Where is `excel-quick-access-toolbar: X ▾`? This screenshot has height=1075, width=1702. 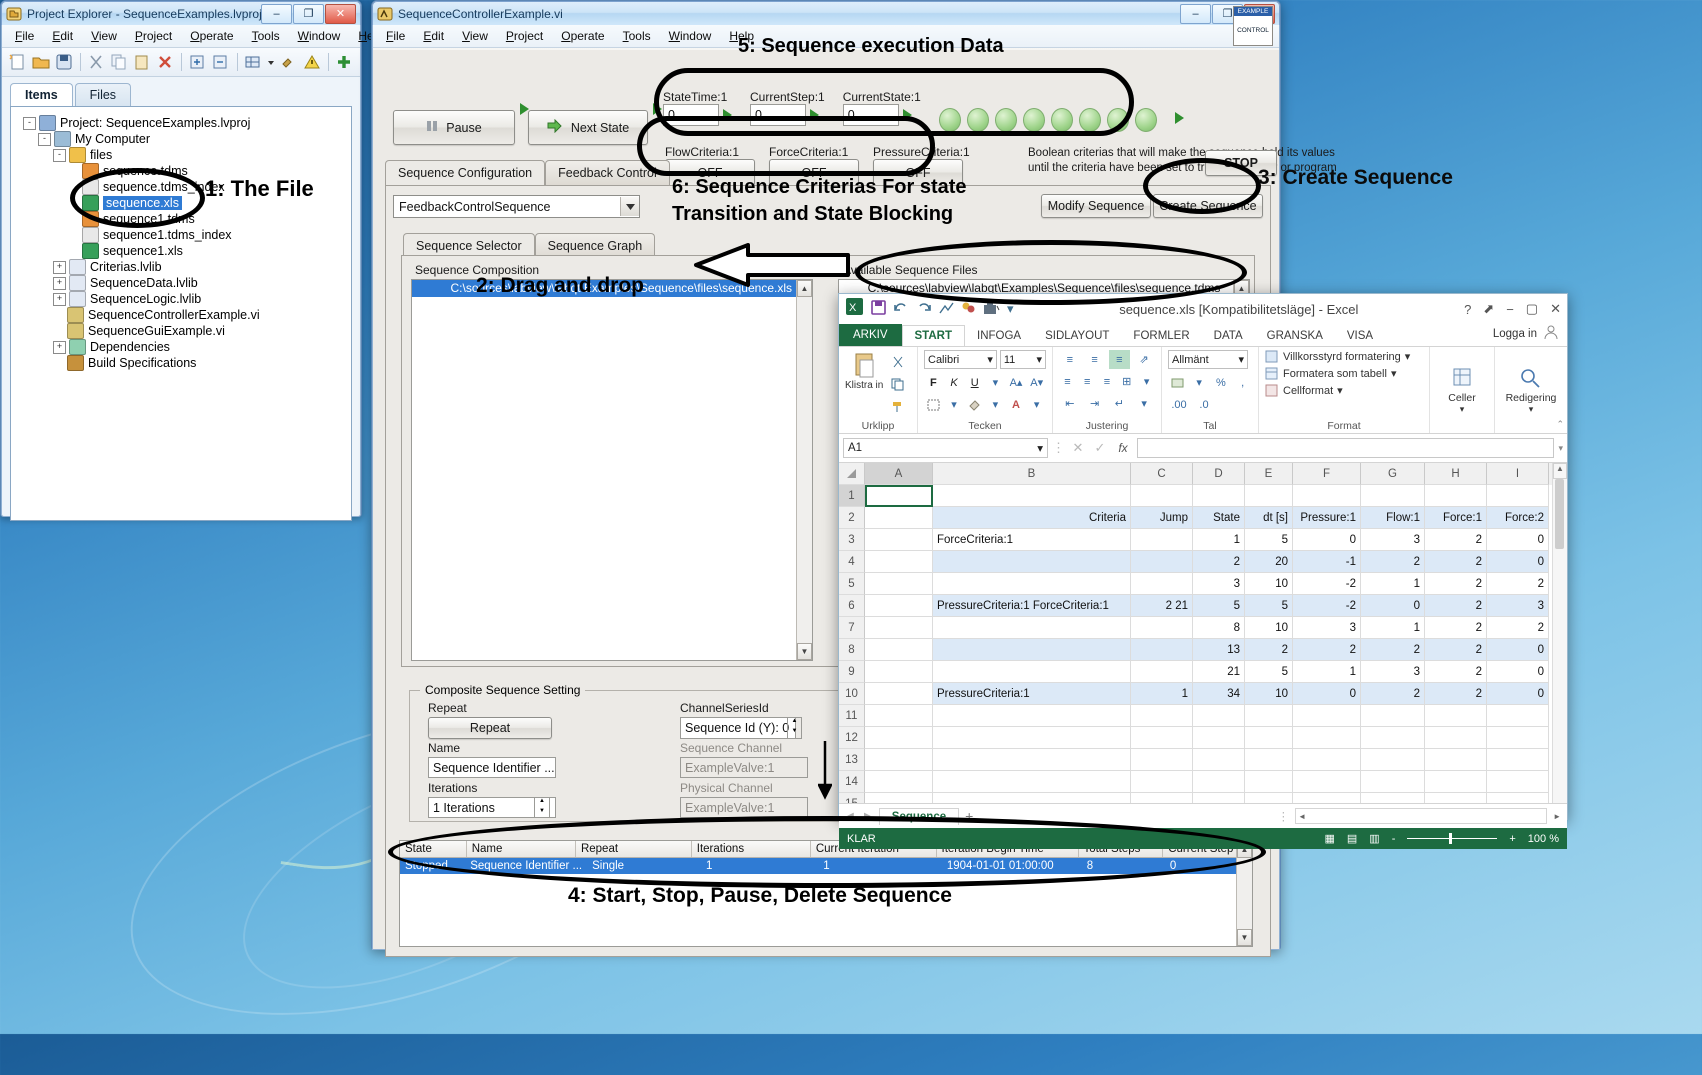 excel-quick-access-toolbar: X ▾ is located at coordinates (929, 309).